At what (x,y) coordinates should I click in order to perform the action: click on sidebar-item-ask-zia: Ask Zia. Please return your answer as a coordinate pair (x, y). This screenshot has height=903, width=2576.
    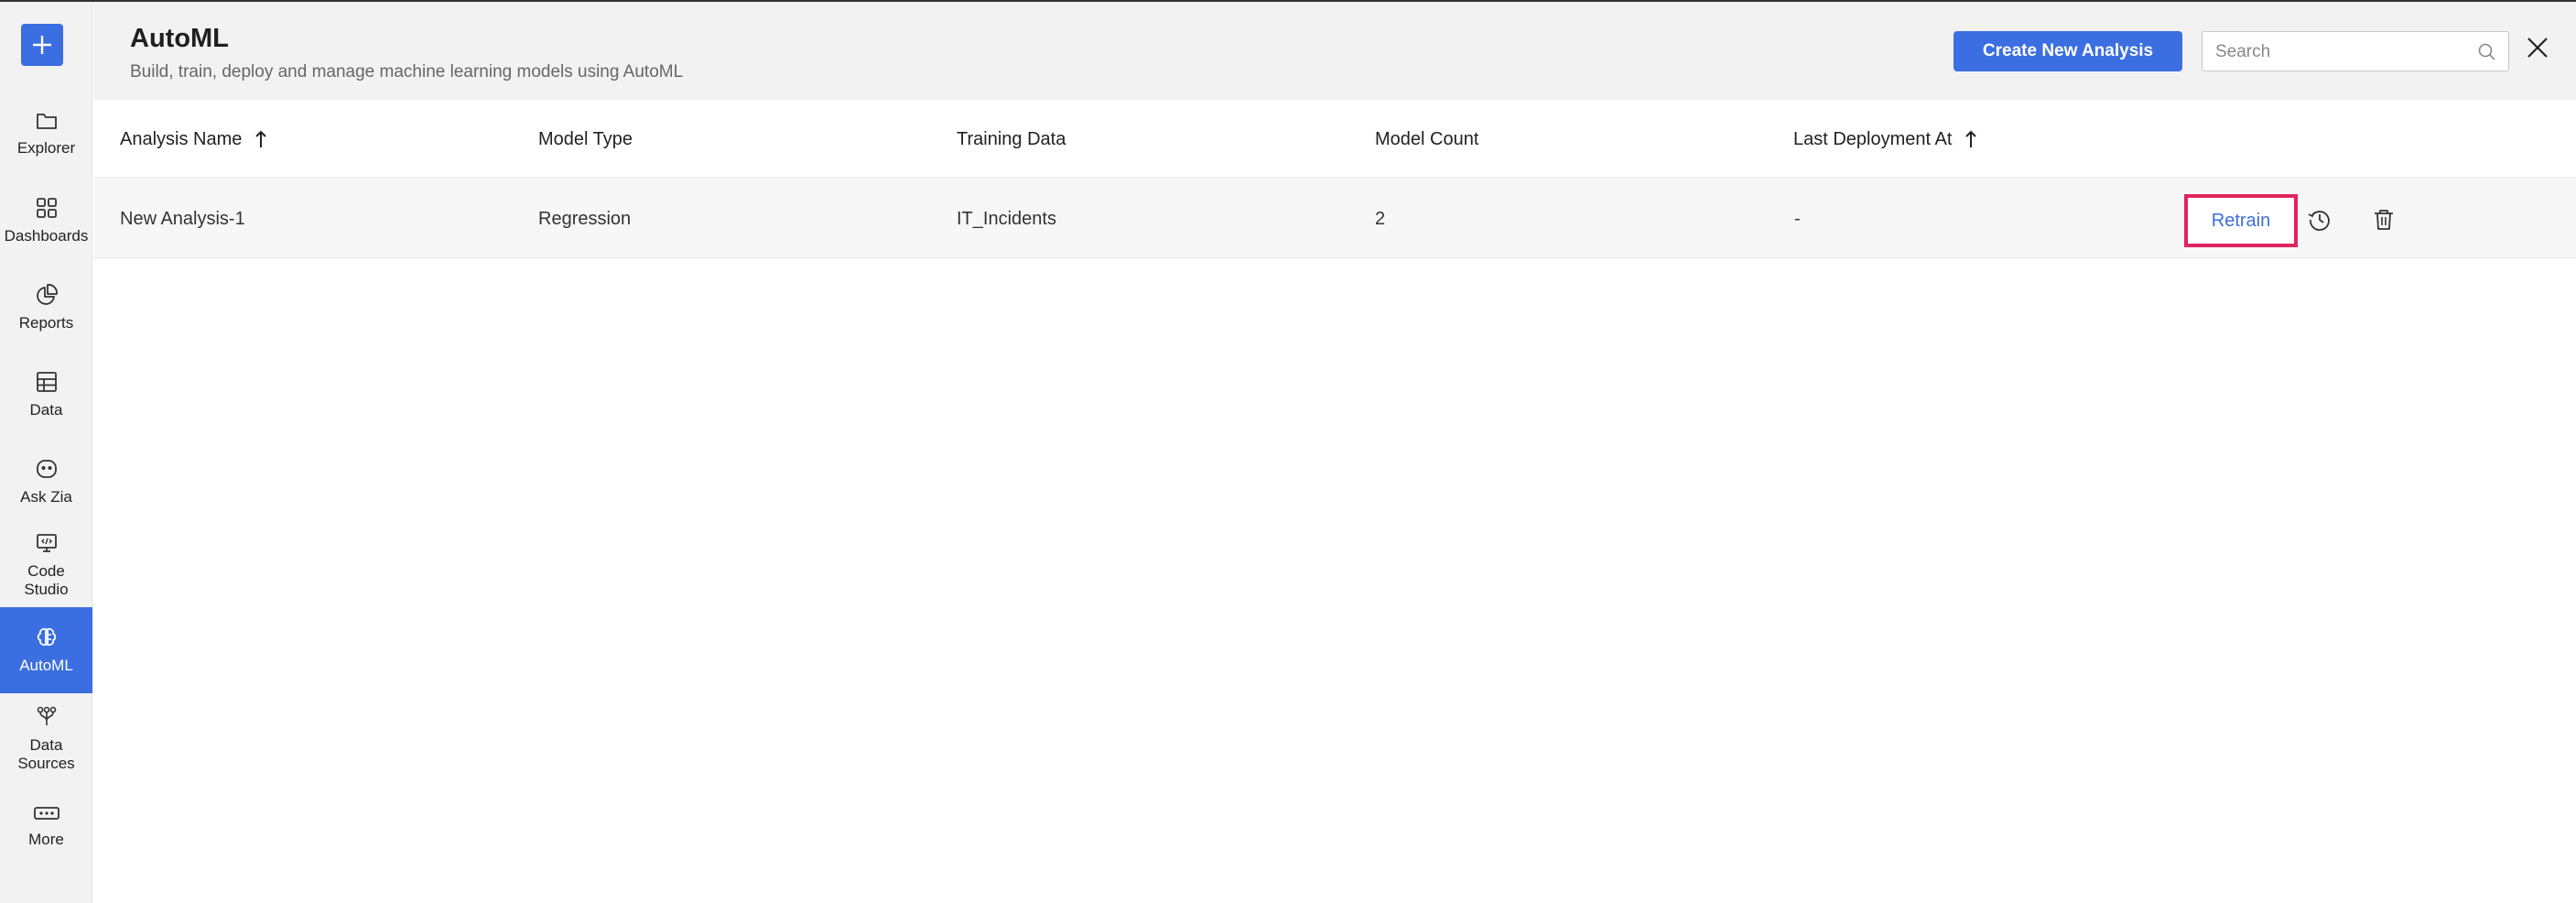
    Looking at the image, I should click on (46, 481).